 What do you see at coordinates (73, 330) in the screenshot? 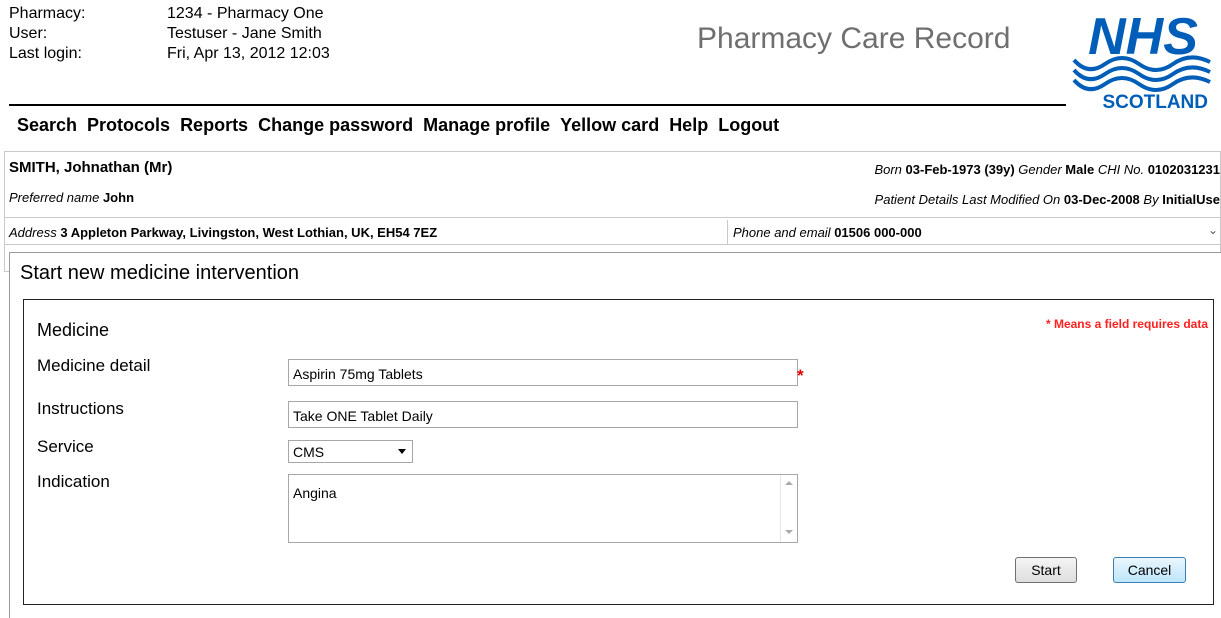
I see `section-title: Medicine` at bounding box center [73, 330].